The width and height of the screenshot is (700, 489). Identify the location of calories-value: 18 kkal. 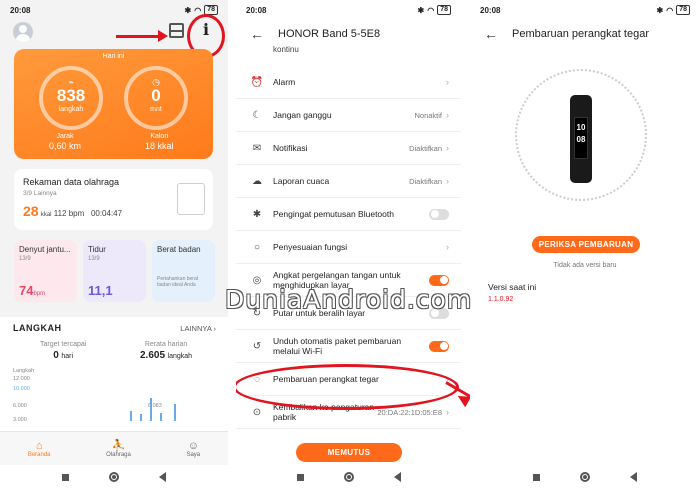
(159, 146).